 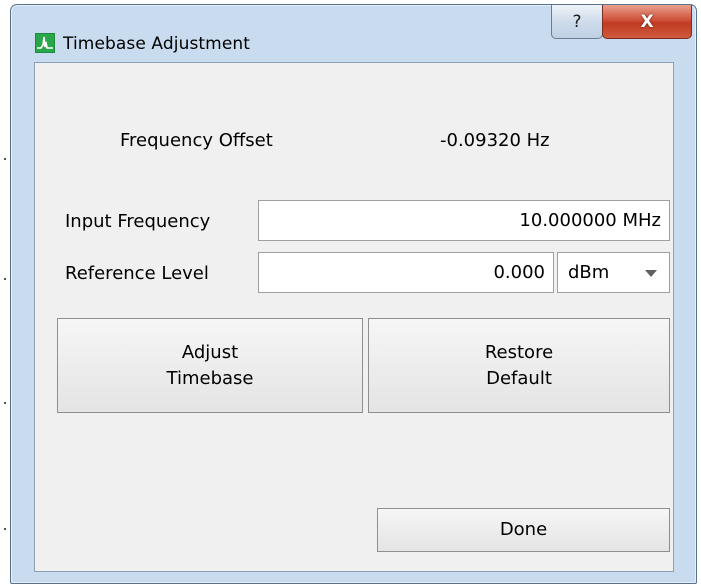 I want to click on reference-level-label: Reference Level, so click(x=137, y=273).